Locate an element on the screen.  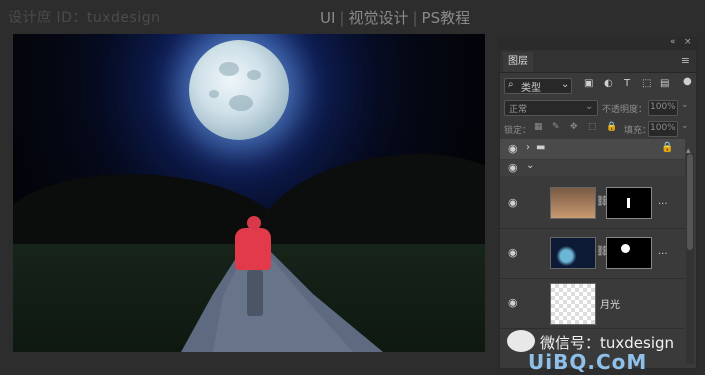
lock-position-icon: ✥ is located at coordinates (574, 127).